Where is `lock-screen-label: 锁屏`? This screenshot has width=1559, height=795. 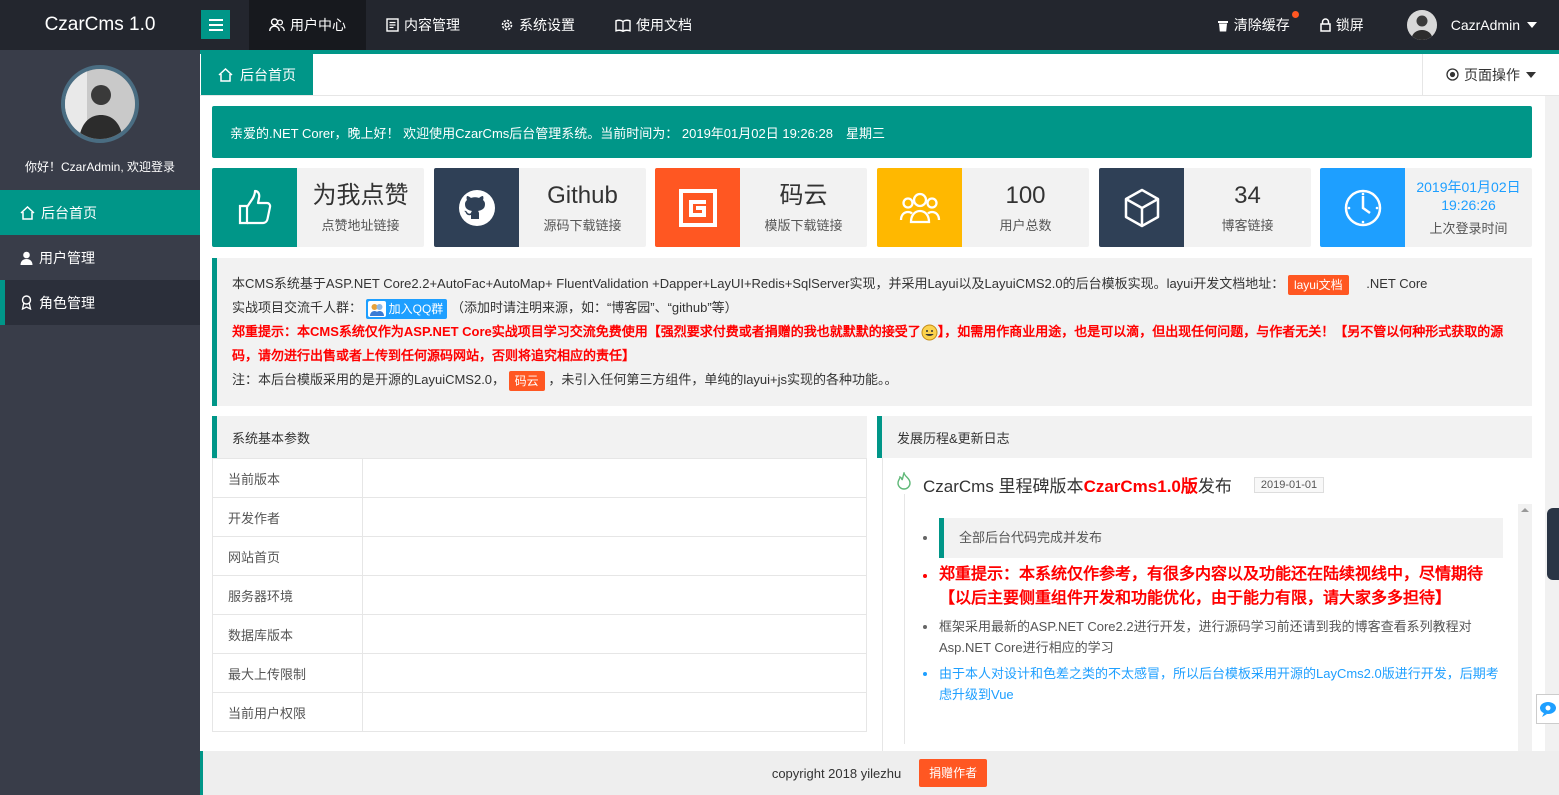
lock-screen-label: 锁屏 is located at coordinates (1349, 25).